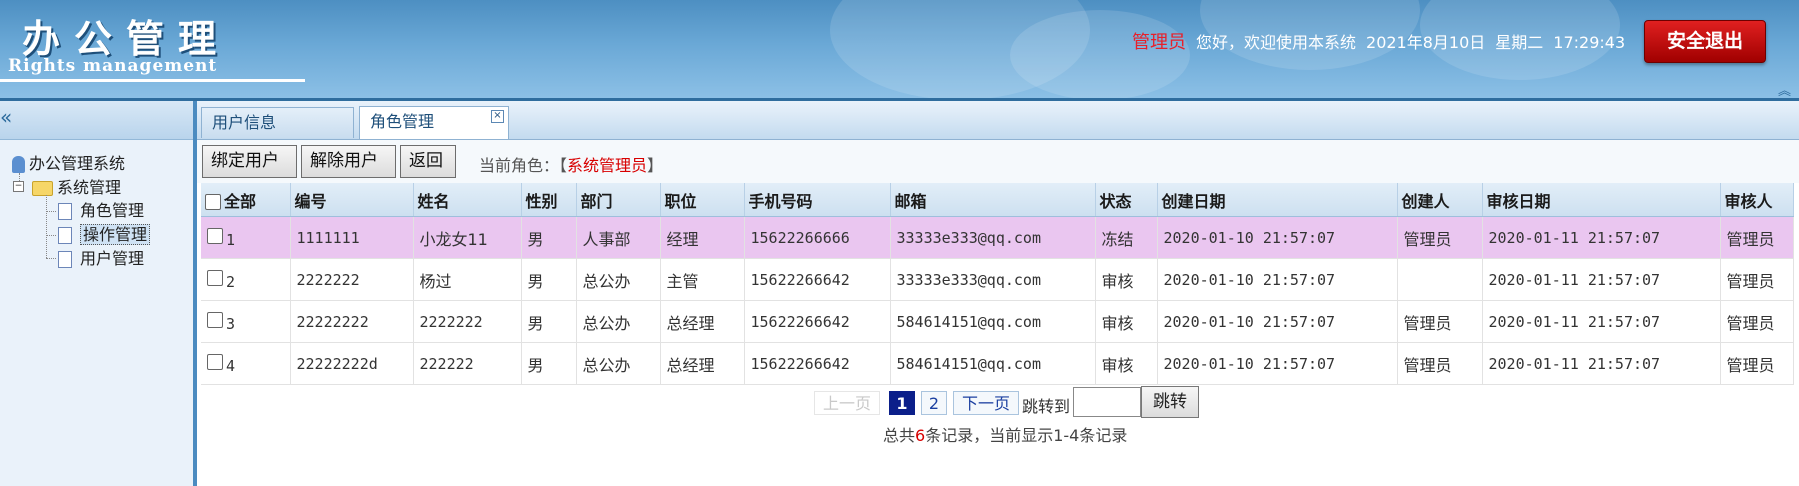 Image resolution: width=1799 pixels, height=486 pixels. I want to click on row-number: 1, so click(231, 239).